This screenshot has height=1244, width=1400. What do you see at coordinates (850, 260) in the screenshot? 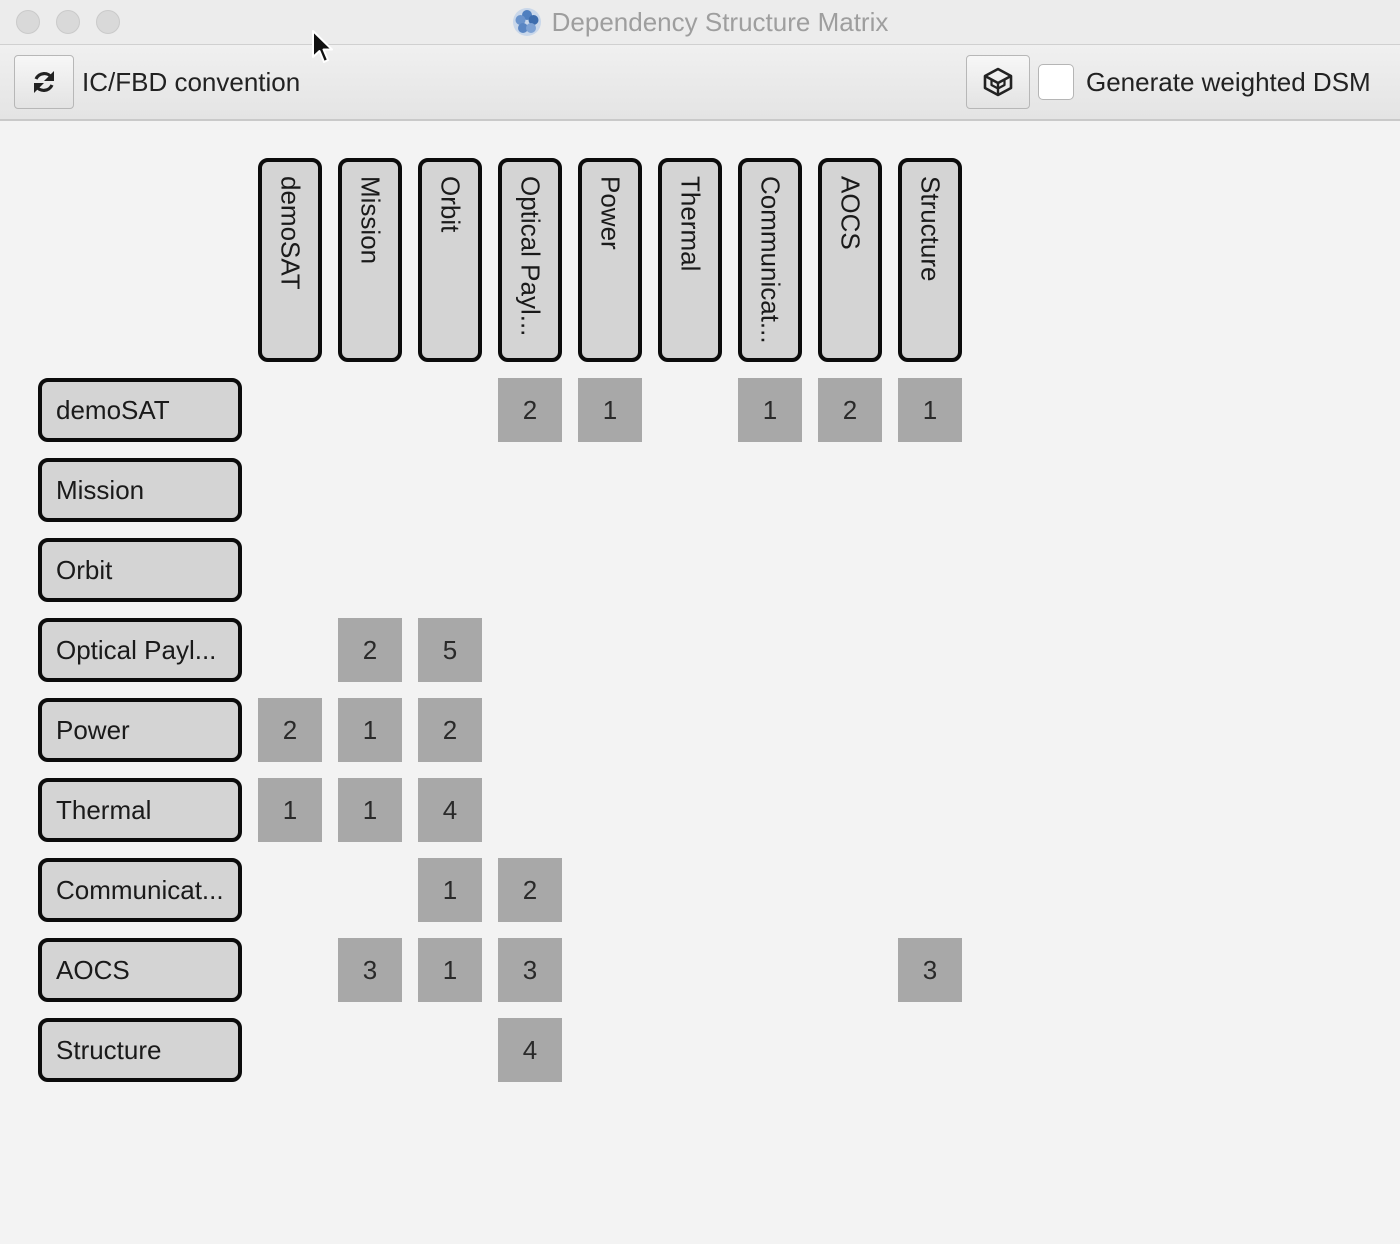
I see `column-header: AOCS` at bounding box center [850, 260].